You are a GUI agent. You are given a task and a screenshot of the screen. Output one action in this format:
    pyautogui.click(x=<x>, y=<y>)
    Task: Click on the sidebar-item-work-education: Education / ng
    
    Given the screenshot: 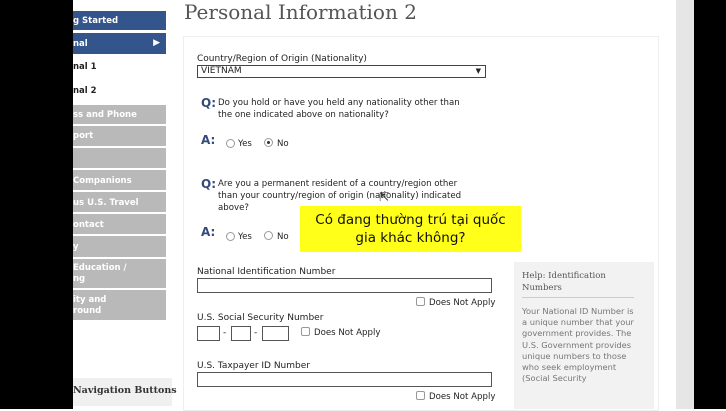 What is the action you would take?
    pyautogui.click(x=119, y=273)
    